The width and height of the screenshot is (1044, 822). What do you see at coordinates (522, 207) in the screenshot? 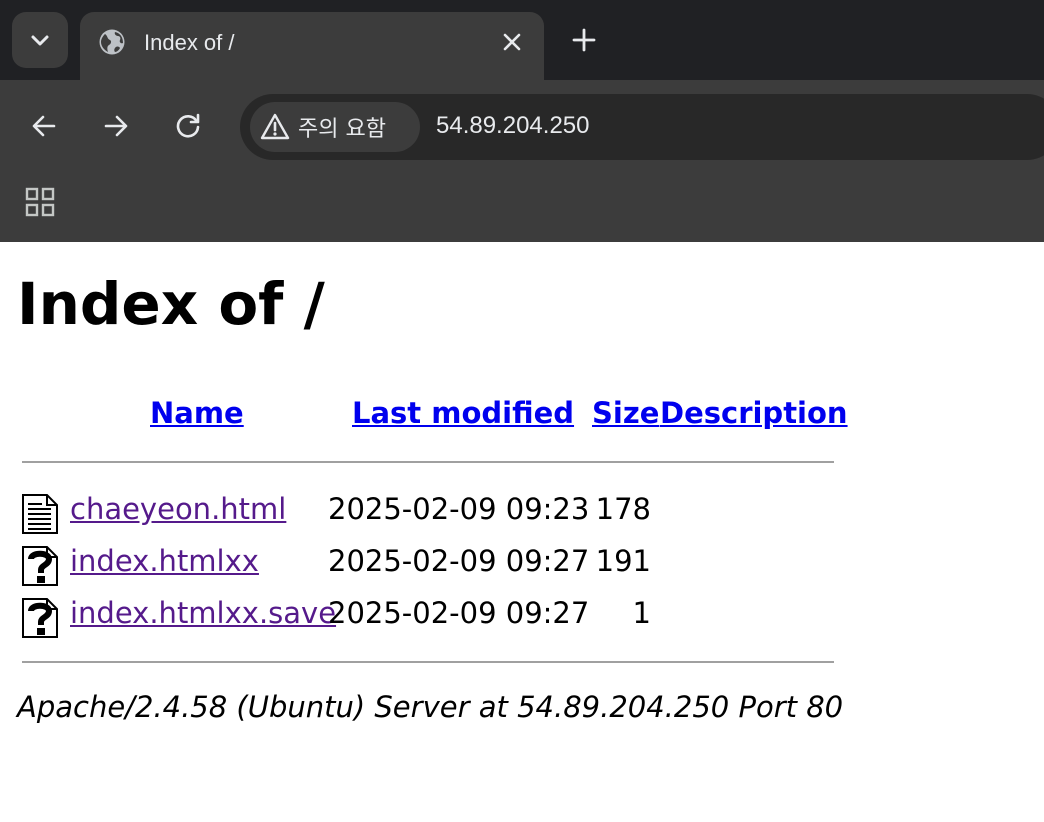
I see `bookmarks-bar` at bounding box center [522, 207].